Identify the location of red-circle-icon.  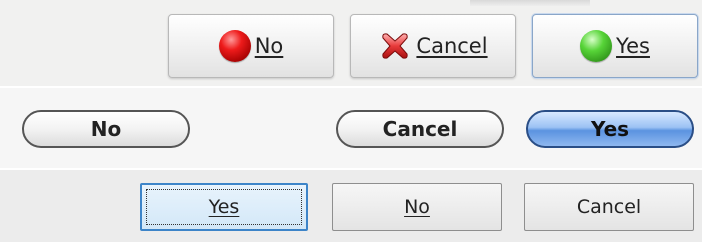
(234, 46).